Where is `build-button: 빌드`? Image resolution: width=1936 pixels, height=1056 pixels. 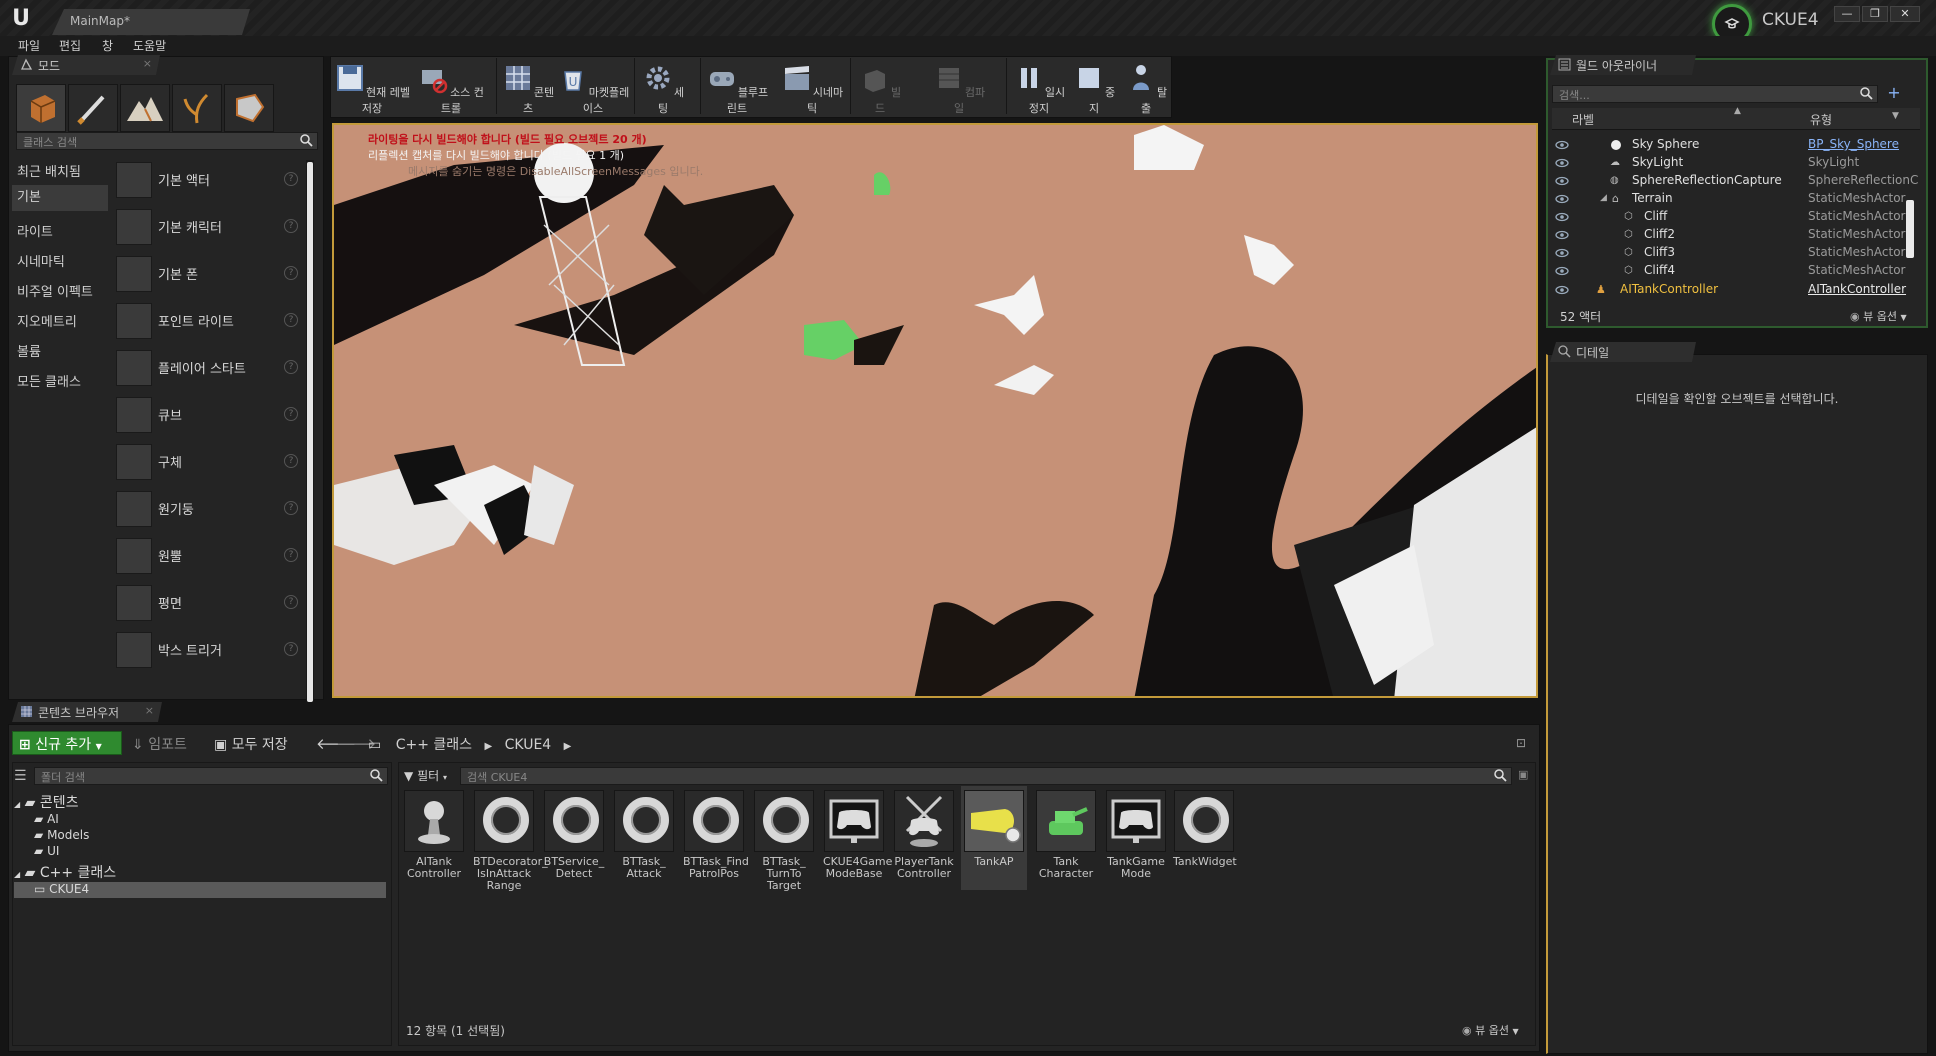 build-button: 빌드 is located at coordinates (880, 87).